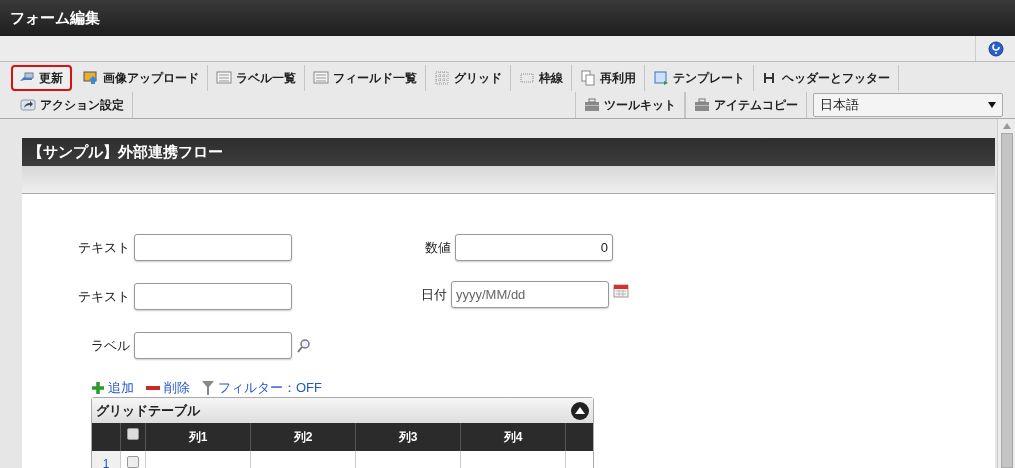 The image size is (1015, 468). I want to click on number-field: 0, so click(534, 247).